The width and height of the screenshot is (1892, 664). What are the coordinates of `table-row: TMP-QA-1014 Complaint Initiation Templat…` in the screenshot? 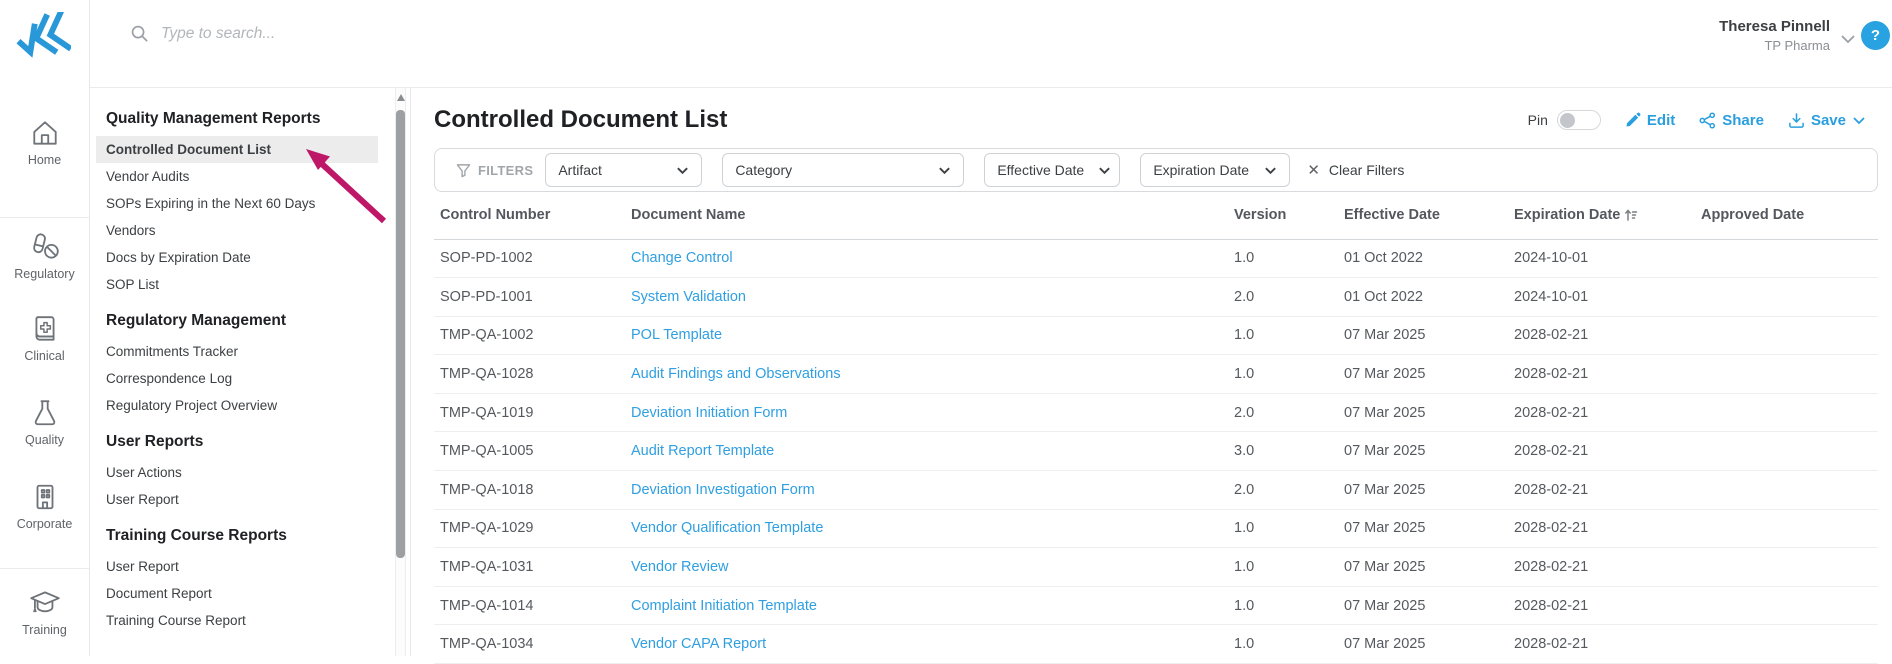 It's located at (1156, 606).